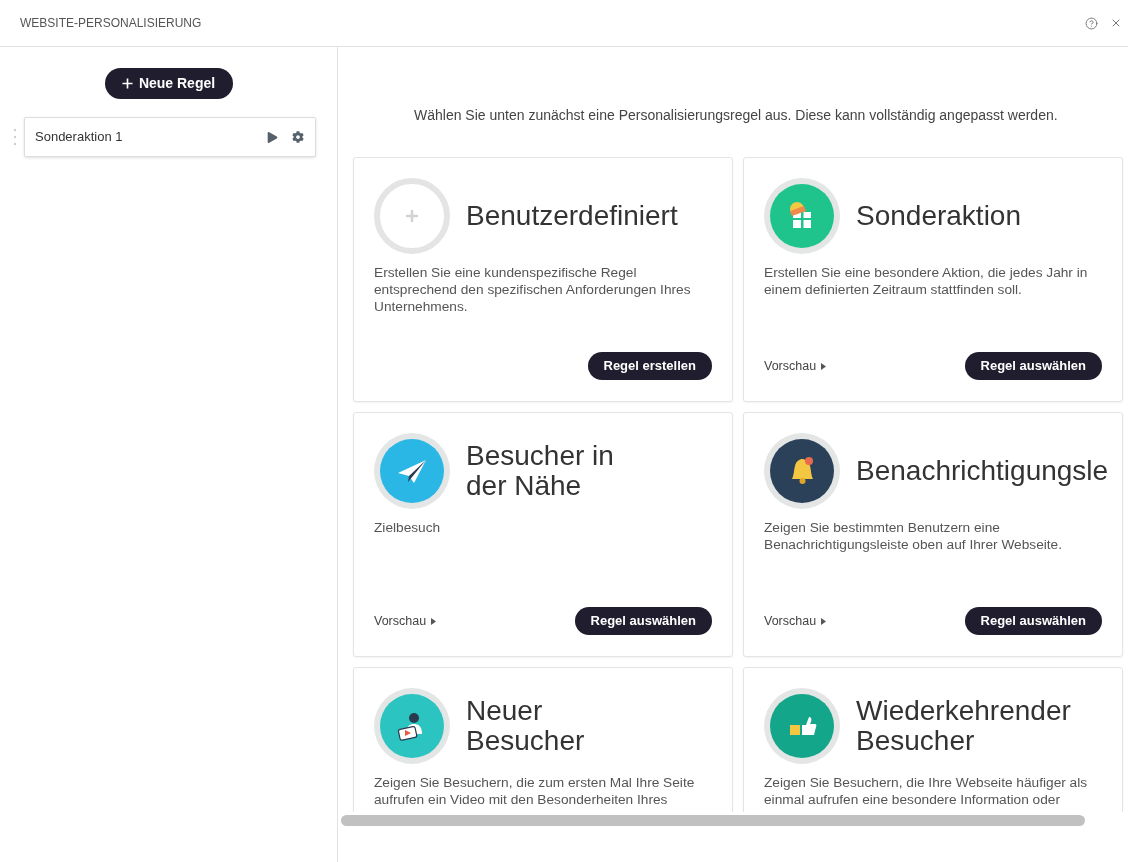 Image resolution: width=1128 pixels, height=862 pixels. Describe the element at coordinates (412, 471) in the screenshot. I see `paper-plane-icon` at that location.